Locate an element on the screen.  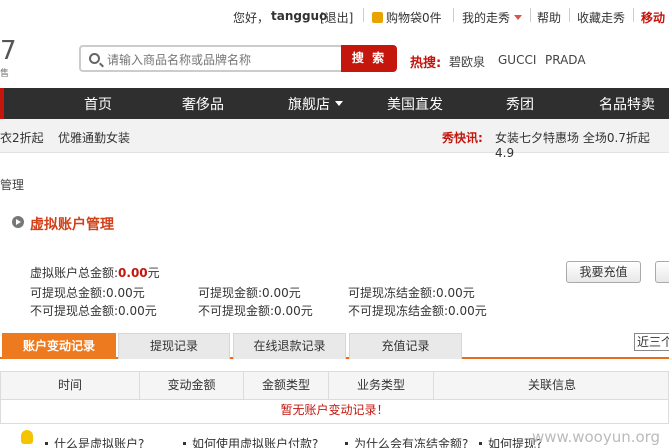
withdrawable-frozen: 可提现冻结金额:0.00元 is located at coordinates (411, 293).